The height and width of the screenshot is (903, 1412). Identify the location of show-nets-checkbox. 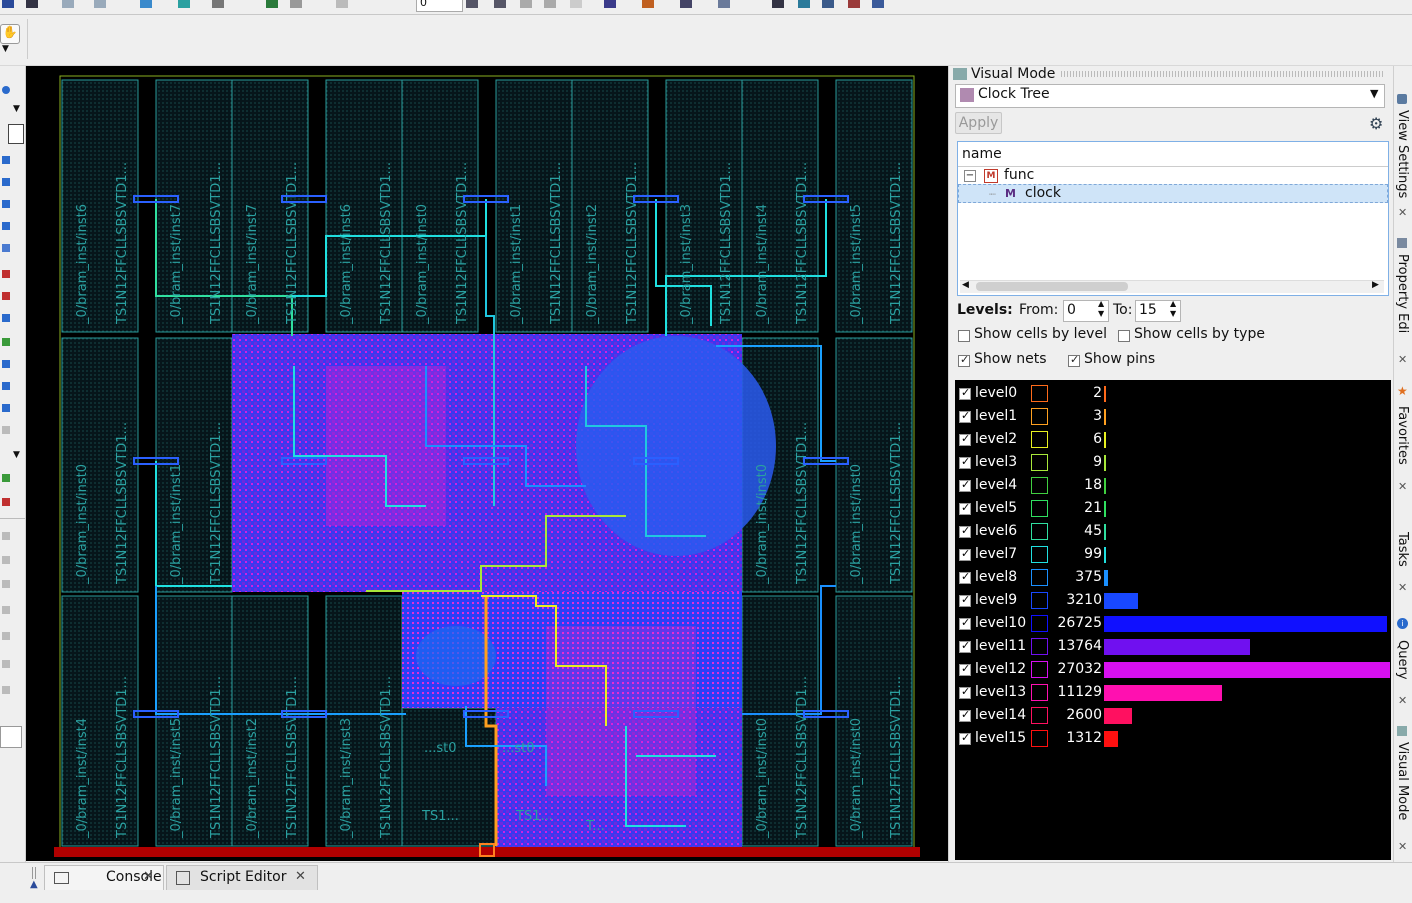
(964, 360).